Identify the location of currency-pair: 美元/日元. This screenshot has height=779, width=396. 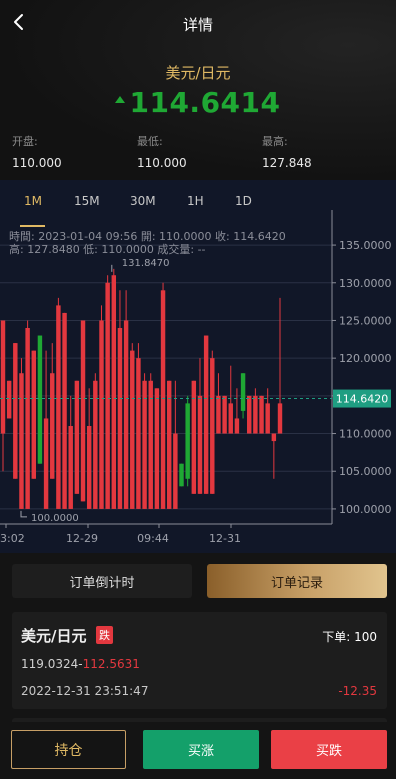
(198, 73).